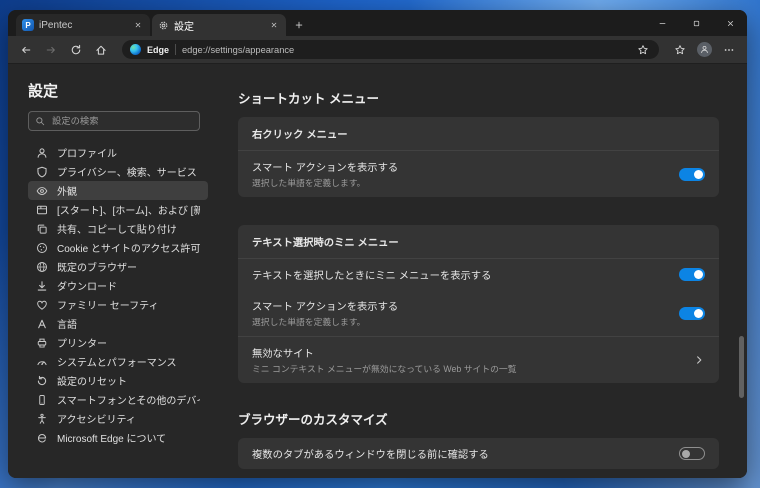  I want to click on browser-icon, so click(42, 267).